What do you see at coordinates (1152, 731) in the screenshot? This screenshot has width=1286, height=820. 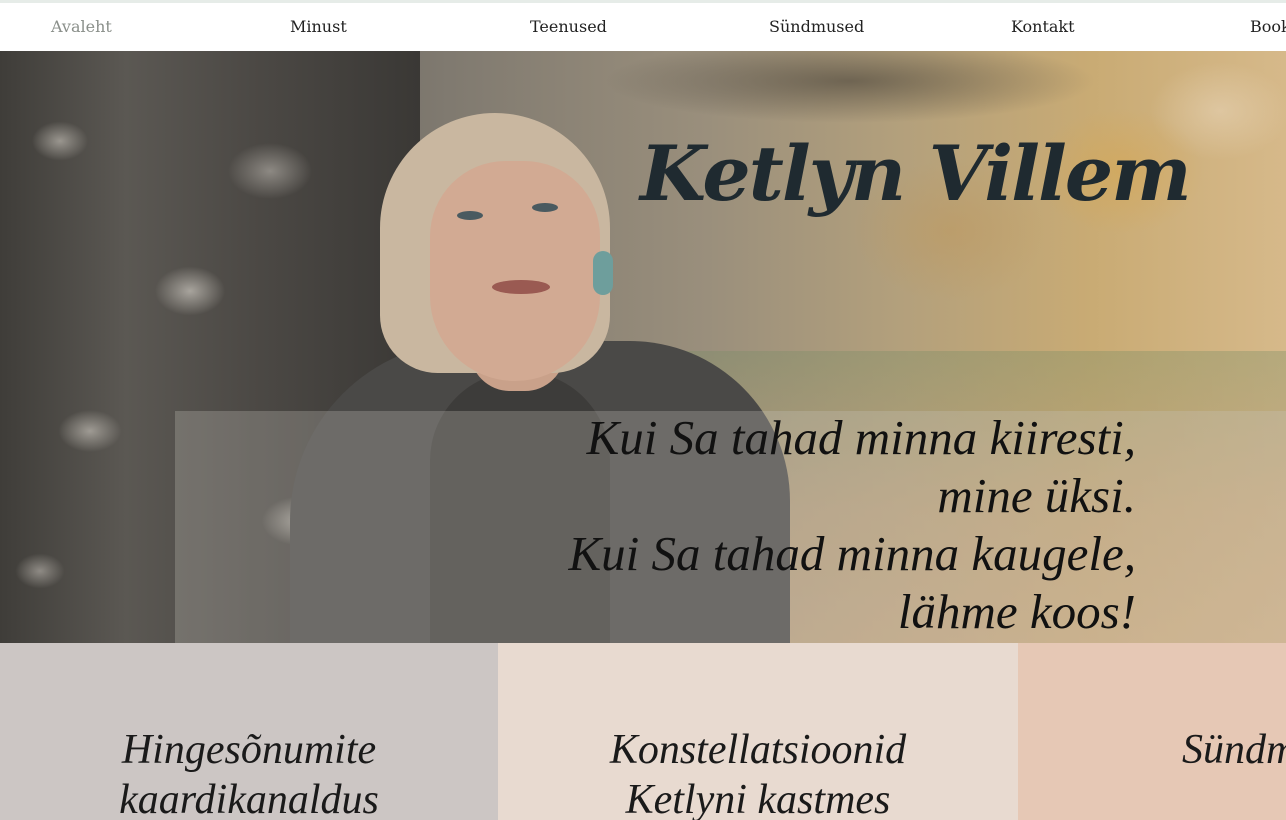 I see `service-panel-sundmused: Sündmused` at bounding box center [1152, 731].